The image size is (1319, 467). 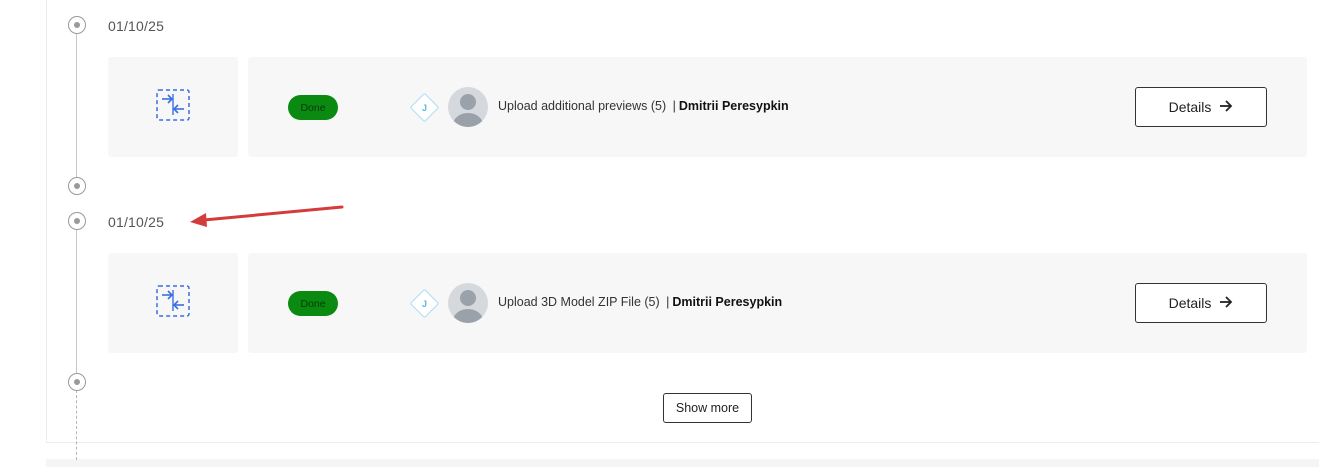 I want to click on timeline-dashed-line, so click(x=76, y=425).